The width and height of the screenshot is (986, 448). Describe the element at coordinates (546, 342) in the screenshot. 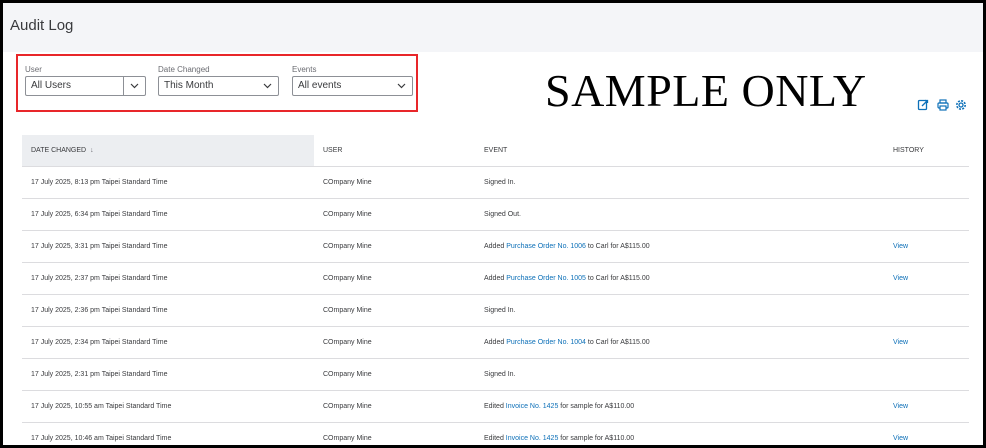

I see `row-event-link: Purchase Order No. 1004` at that location.